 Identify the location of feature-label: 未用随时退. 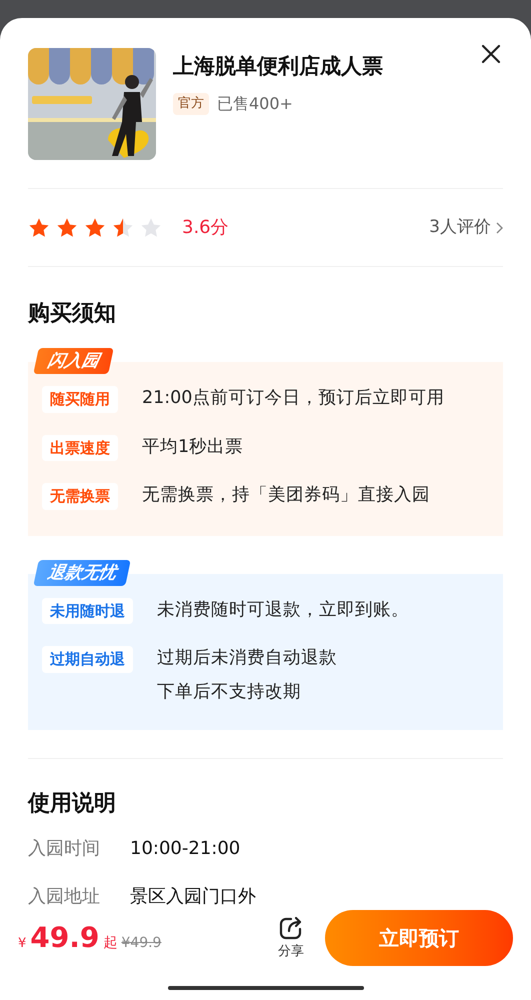
(87, 611).